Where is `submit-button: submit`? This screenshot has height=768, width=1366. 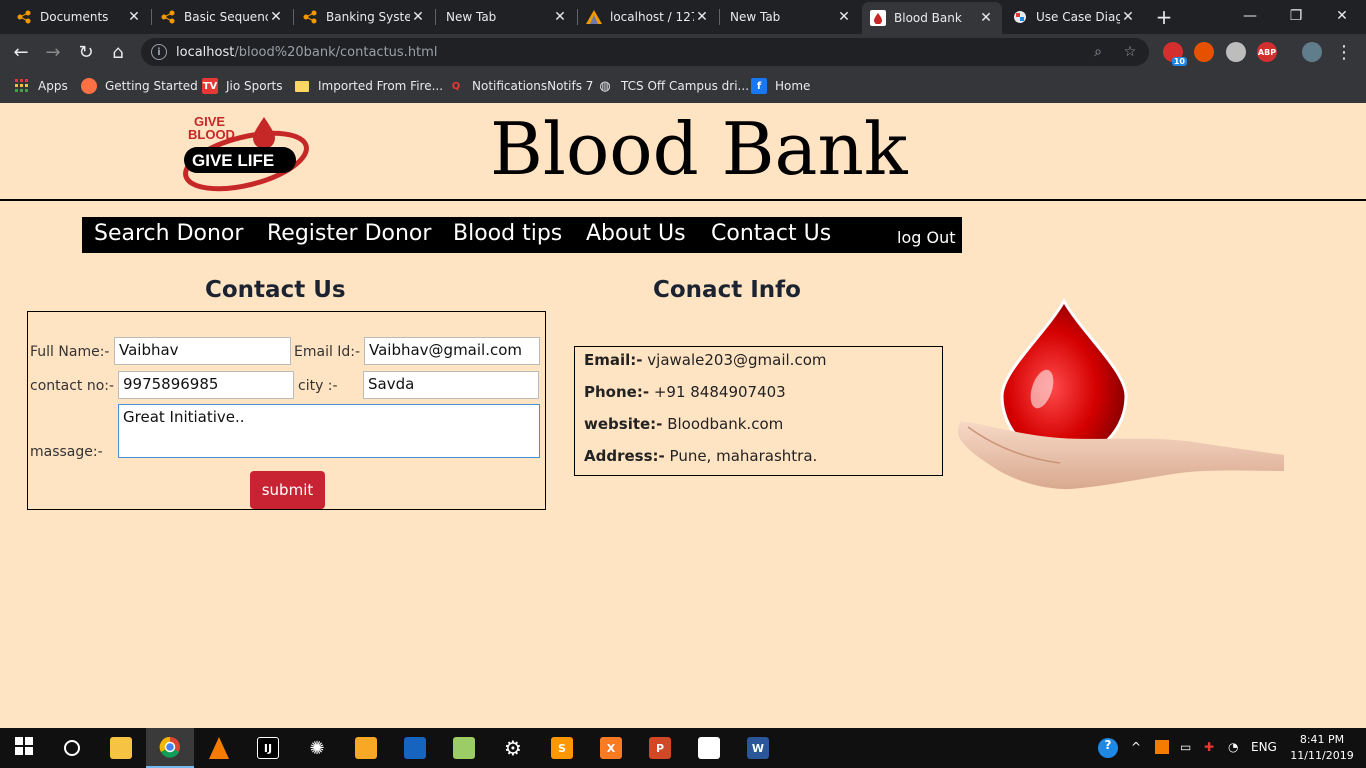
submit-button: submit is located at coordinates (287, 490).